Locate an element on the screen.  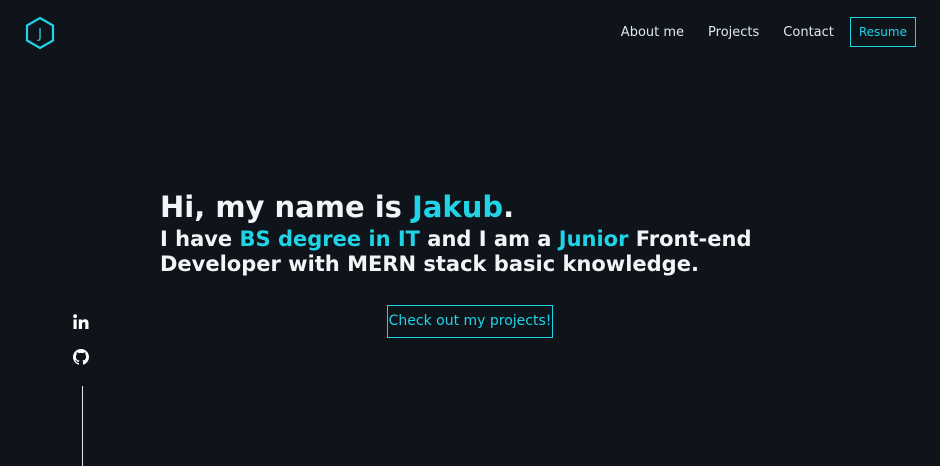
nav-projects: Projects is located at coordinates (733, 32).